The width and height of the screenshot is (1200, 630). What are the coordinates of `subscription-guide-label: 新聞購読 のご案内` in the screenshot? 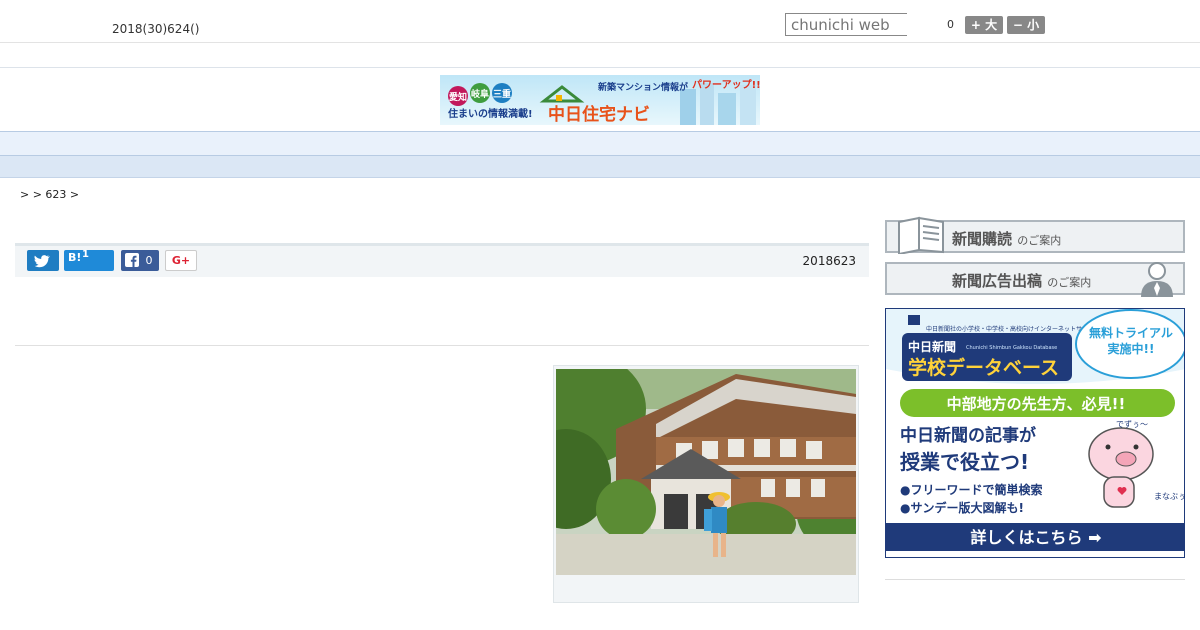 It's located at (1006, 238).